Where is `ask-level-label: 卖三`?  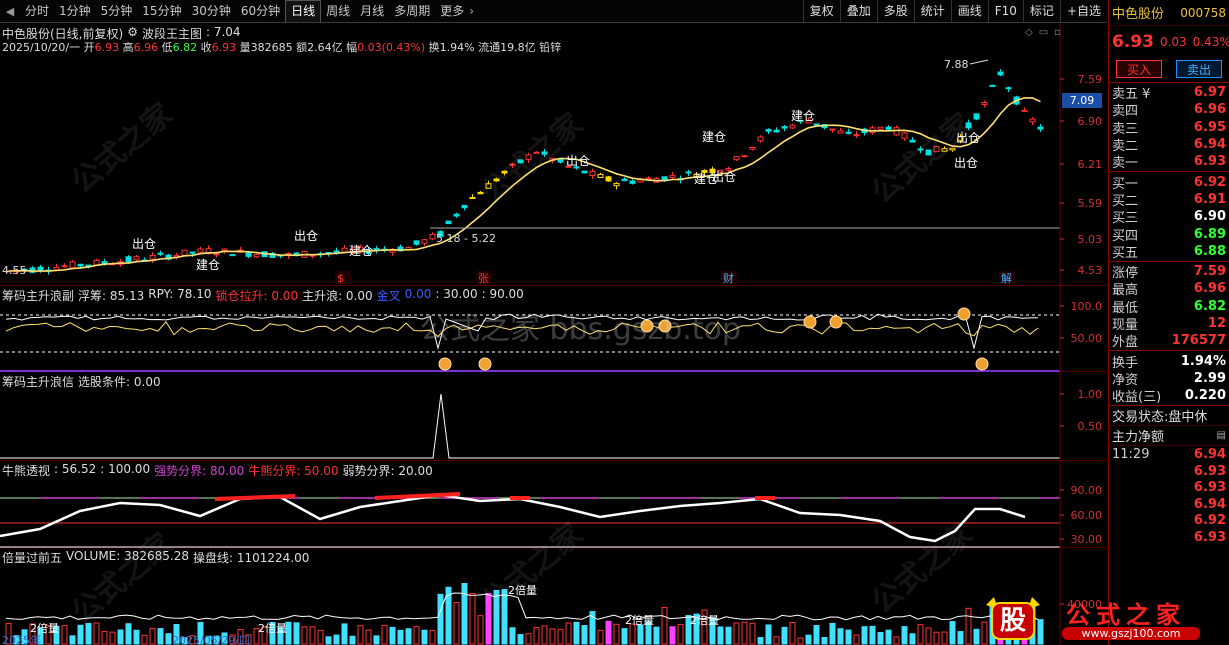
ask-level-label: 卖三 is located at coordinates (1125, 129).